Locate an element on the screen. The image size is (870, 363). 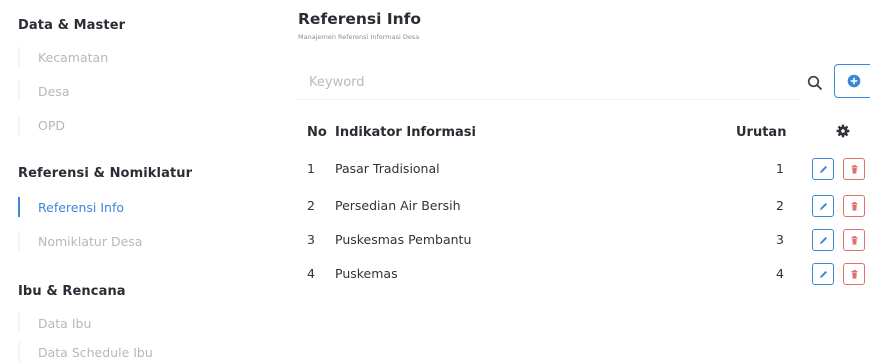
search-underline is located at coordinates (548, 99).